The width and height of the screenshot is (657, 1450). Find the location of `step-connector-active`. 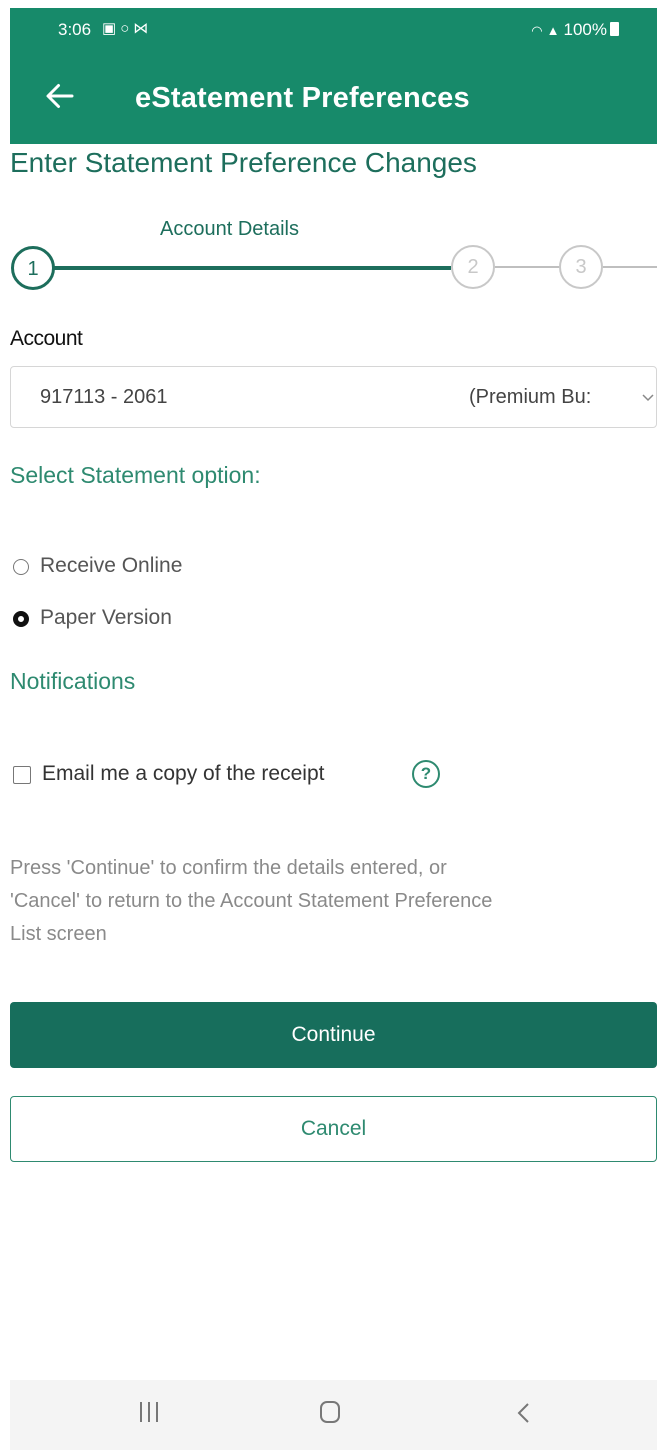

step-connector-active is located at coordinates (249, 268).